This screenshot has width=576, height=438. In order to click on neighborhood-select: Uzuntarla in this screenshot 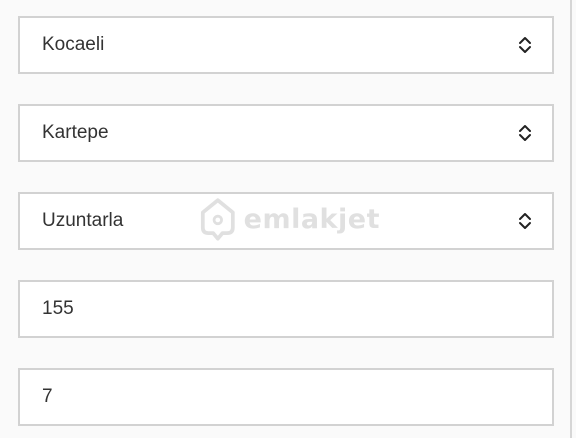, I will do `click(286, 221)`.